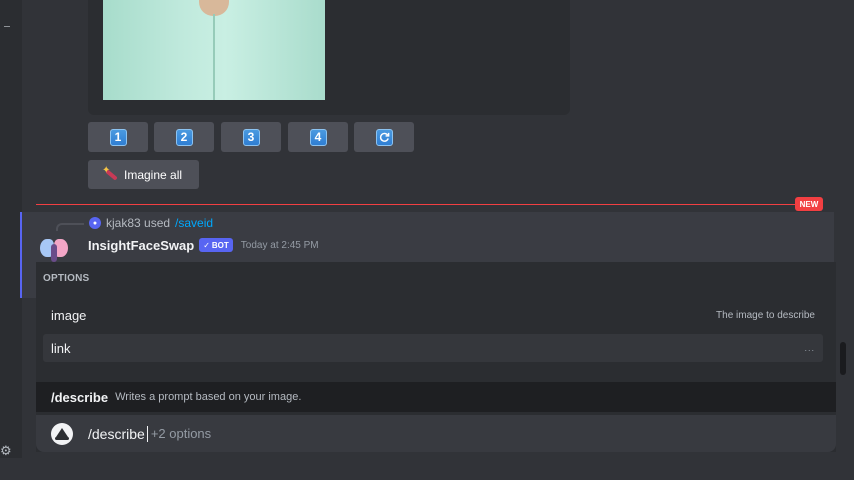  I want to click on imagine-all-label: Imagine all, so click(153, 174).